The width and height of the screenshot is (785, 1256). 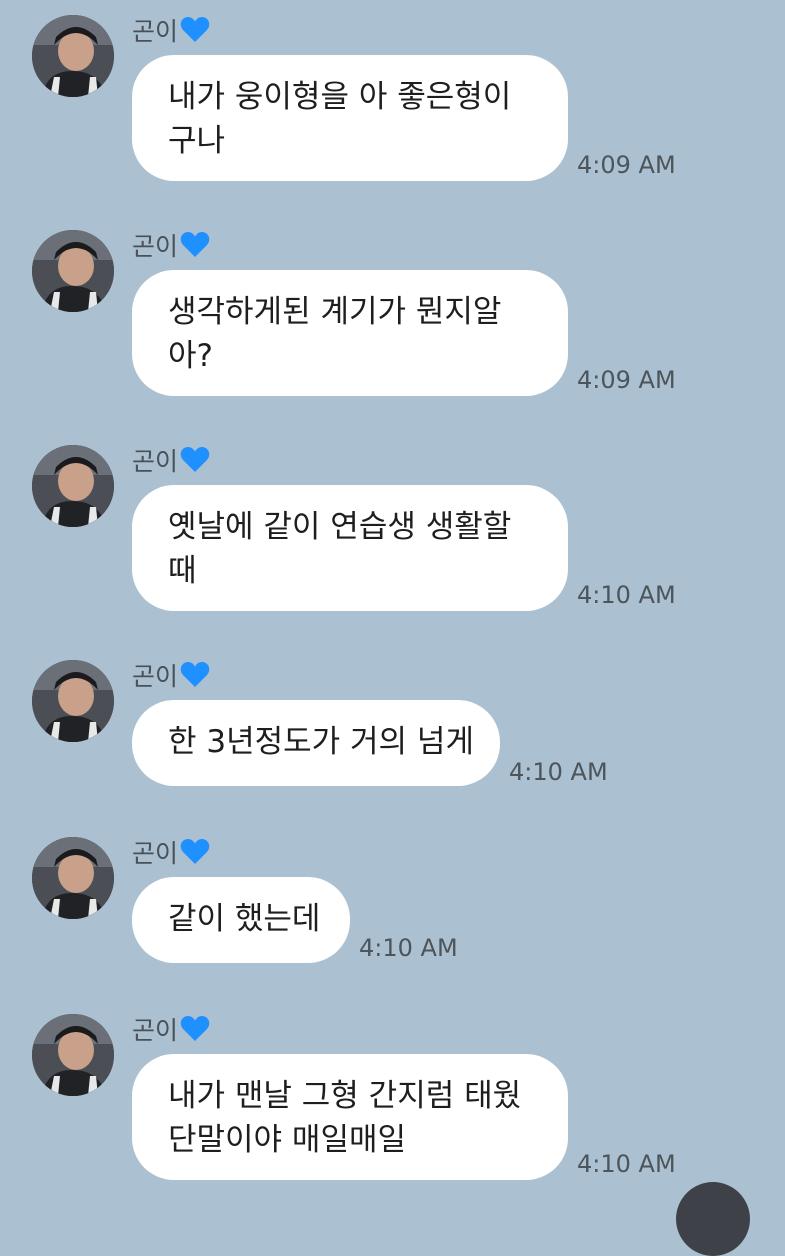 What do you see at coordinates (350, 333) in the screenshot?
I see `message-bubble: 생각하게된 계기가 뭔지알 아?` at bounding box center [350, 333].